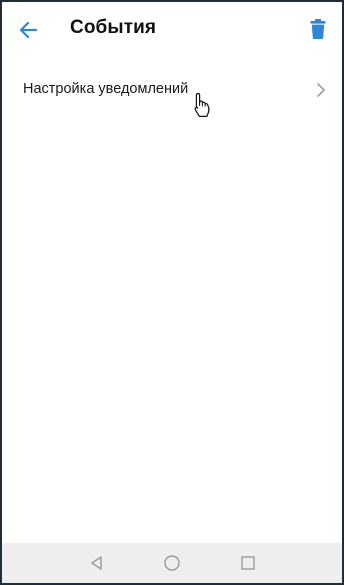 This screenshot has height=585, width=344. I want to click on nav-home-icon, so click(172, 563).